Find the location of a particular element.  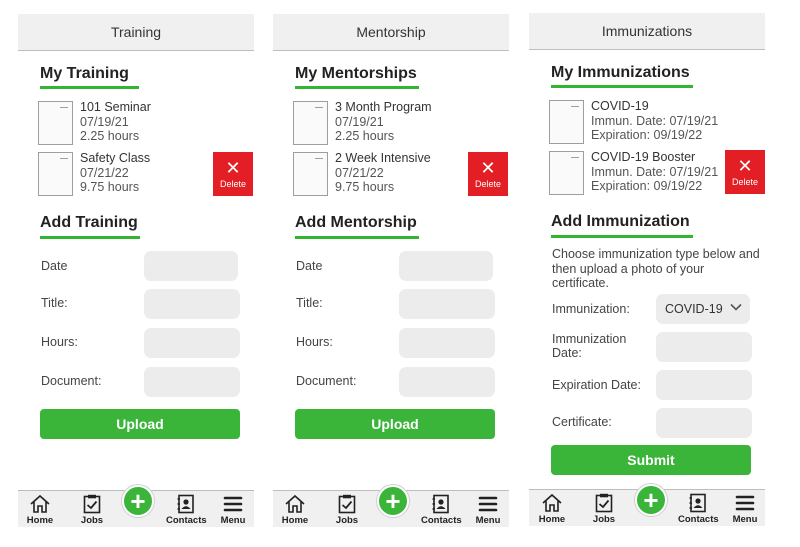

page-header: Mentorship is located at coordinates (391, 32).